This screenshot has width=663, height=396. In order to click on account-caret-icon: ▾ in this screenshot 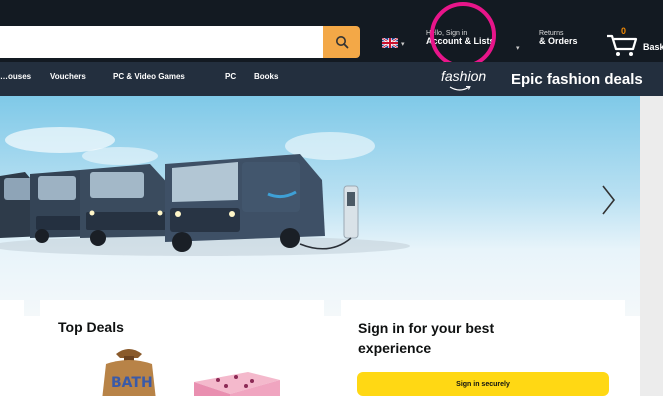, I will do `click(518, 48)`.